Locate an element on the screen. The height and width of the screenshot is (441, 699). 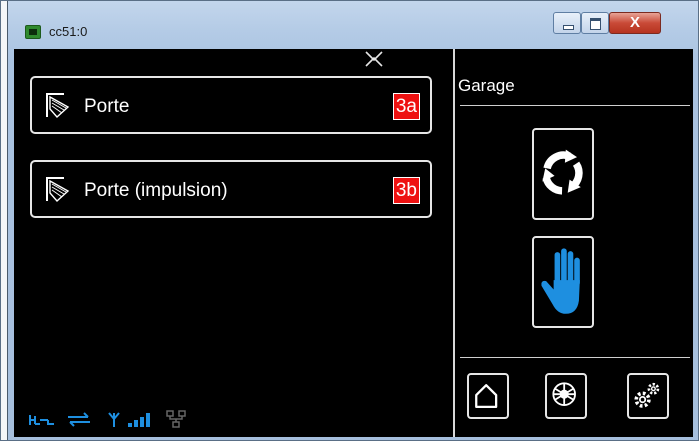
radar-button is located at coordinates (566, 396).